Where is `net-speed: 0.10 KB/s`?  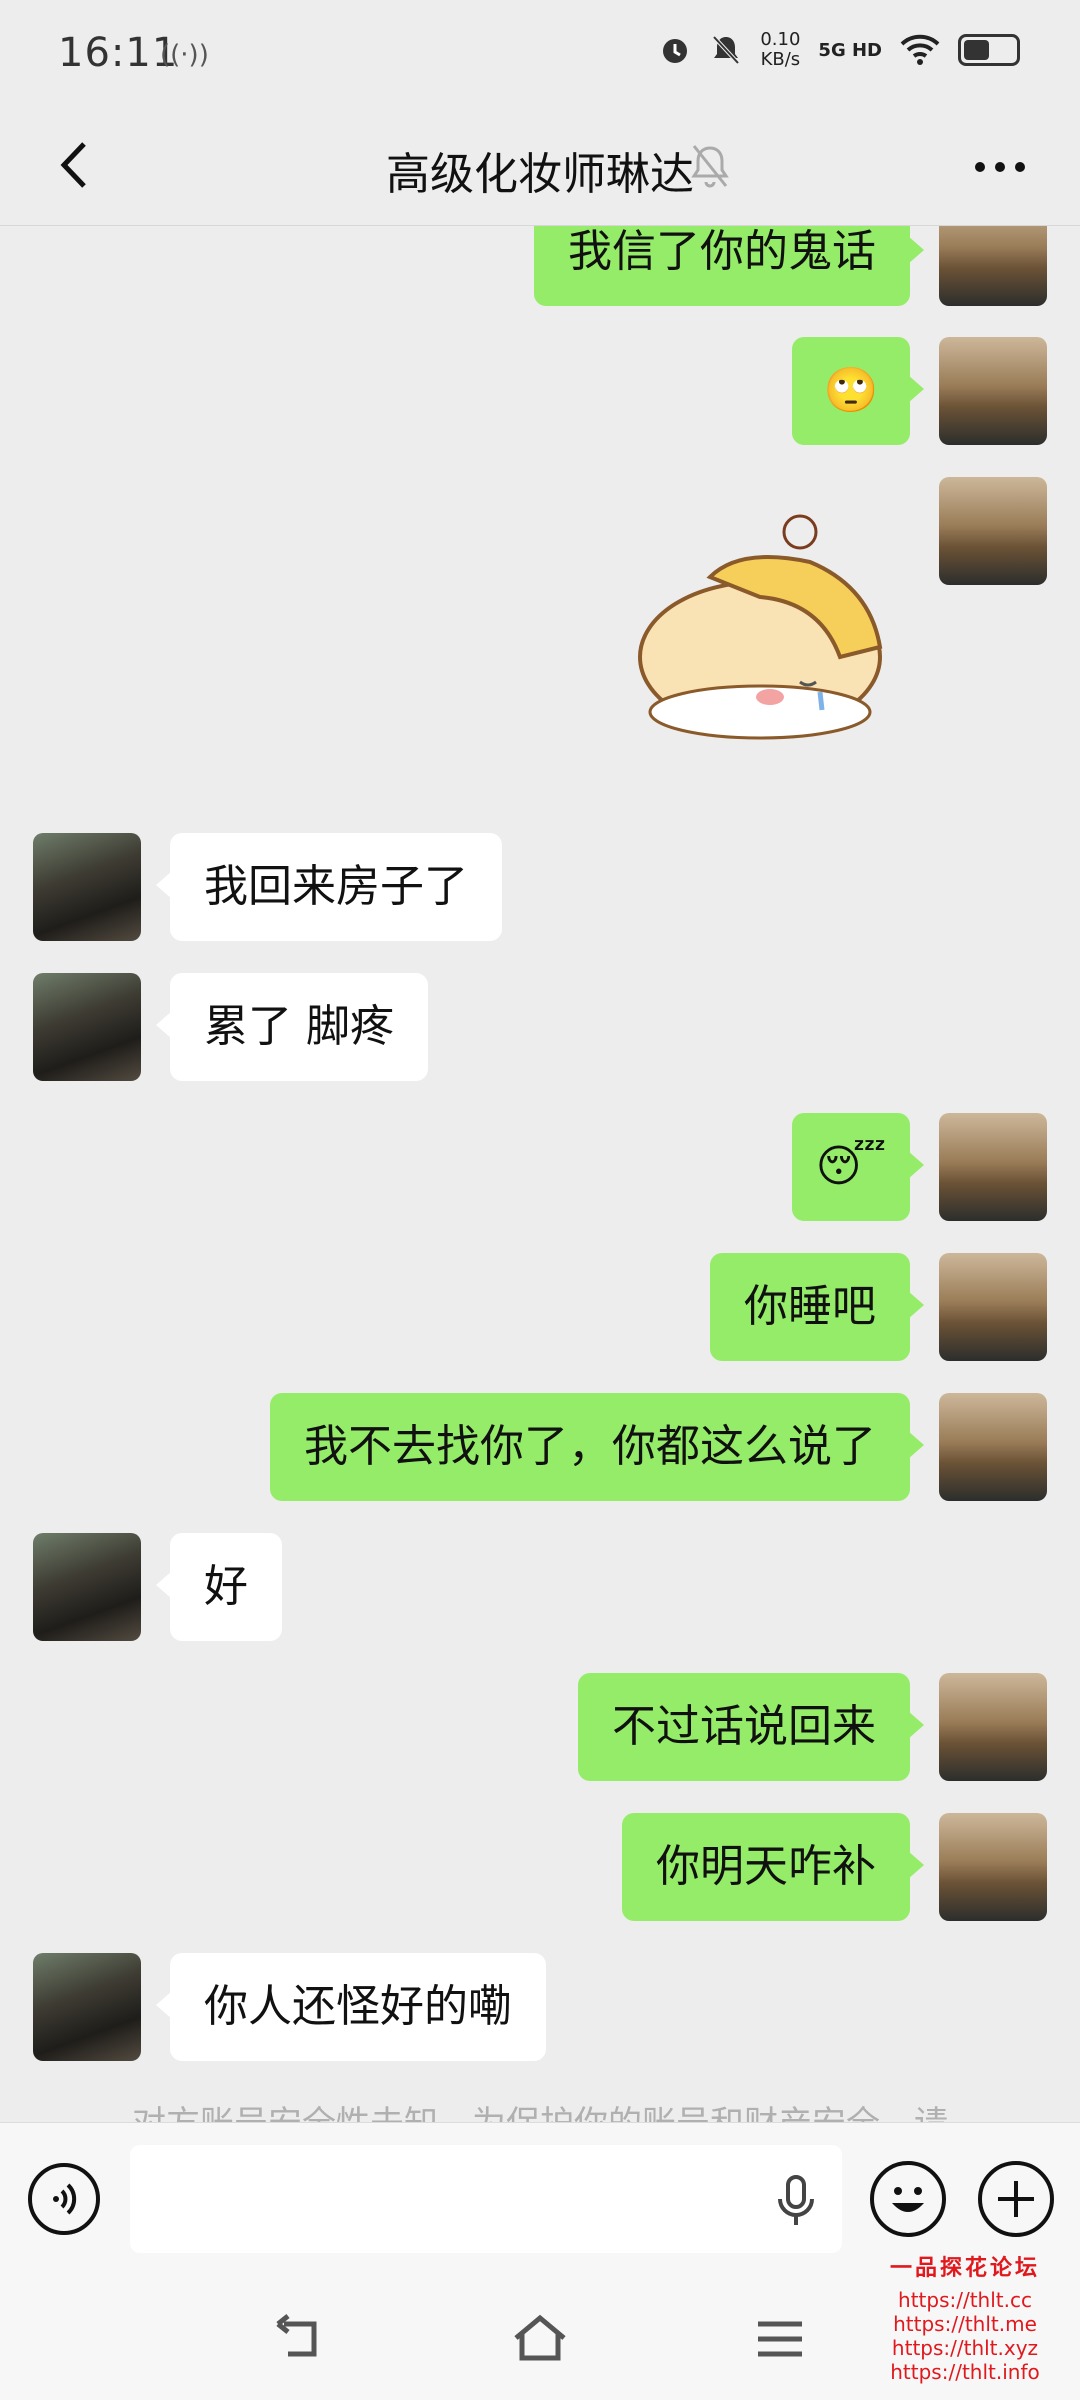
net-speed: 0.10 KB/s is located at coordinates (780, 50).